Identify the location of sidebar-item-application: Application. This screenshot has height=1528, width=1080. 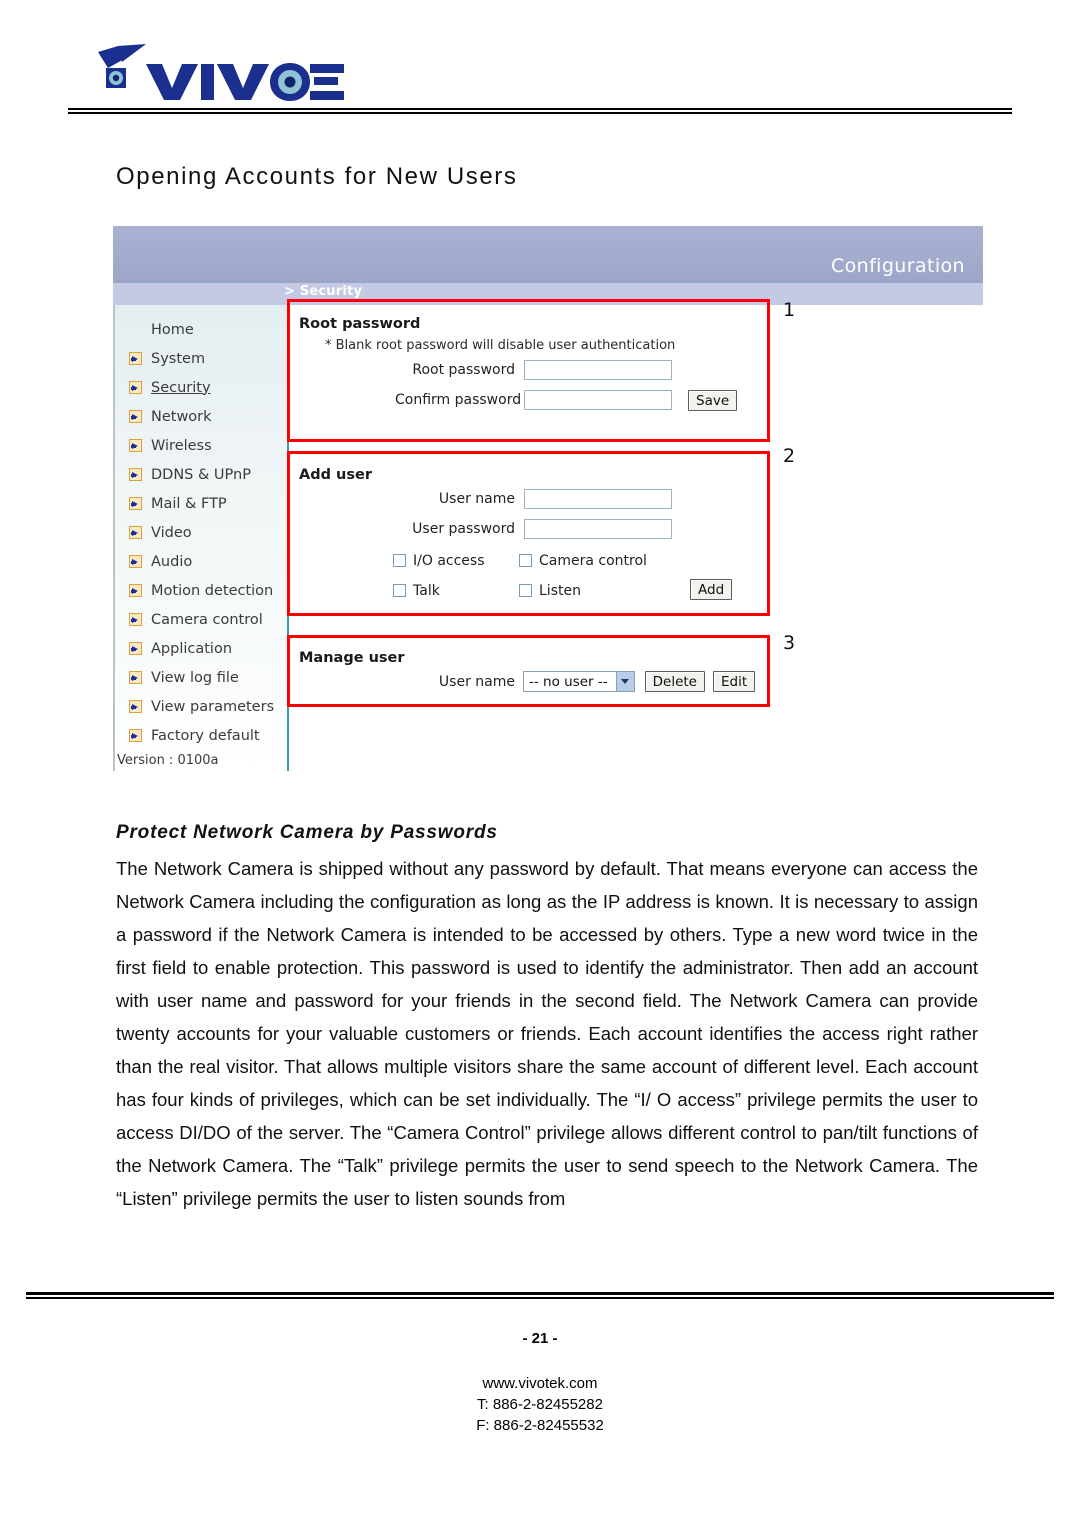
(202, 648).